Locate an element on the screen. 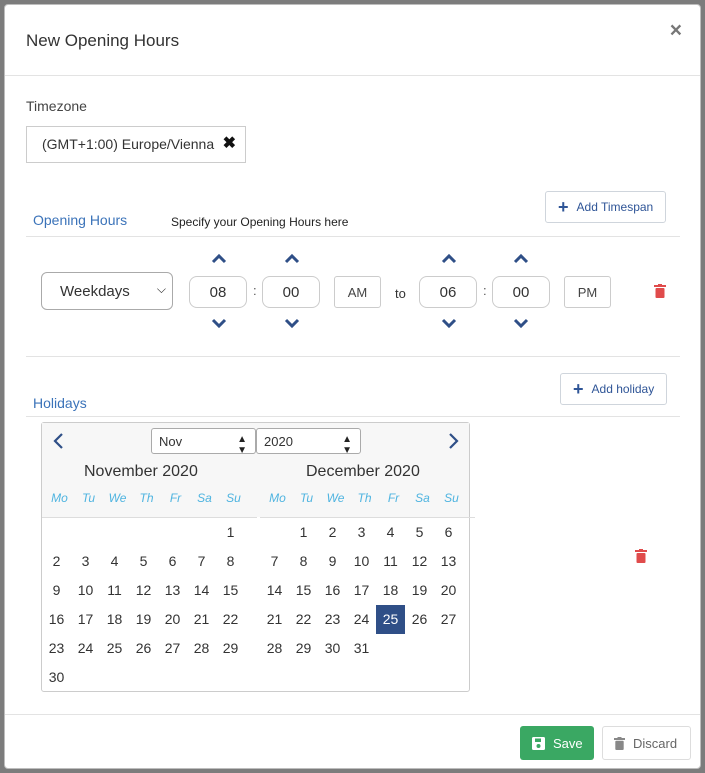  from-hour-down-icon is located at coordinates (219, 323).